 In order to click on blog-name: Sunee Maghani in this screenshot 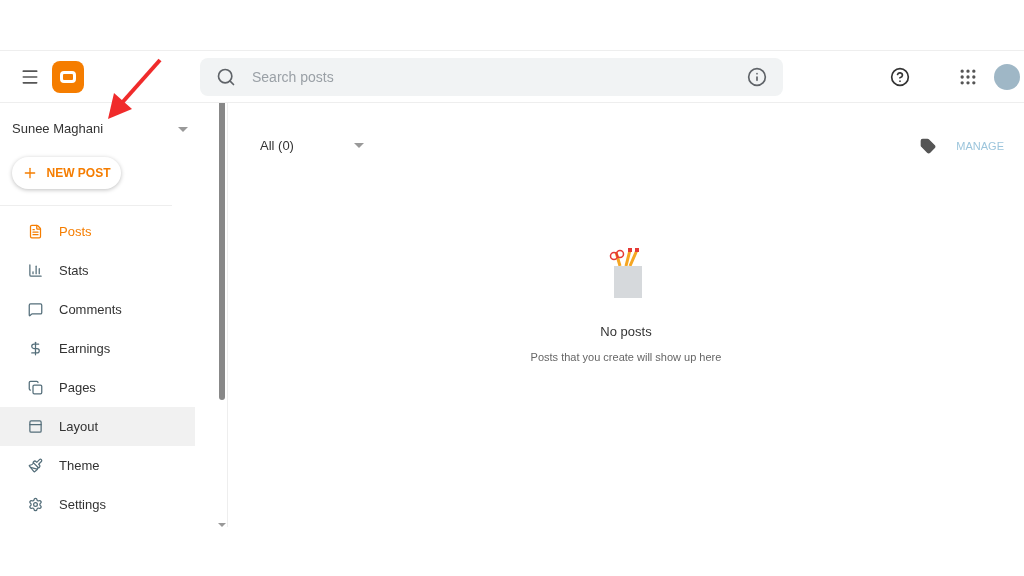, I will do `click(58, 129)`.